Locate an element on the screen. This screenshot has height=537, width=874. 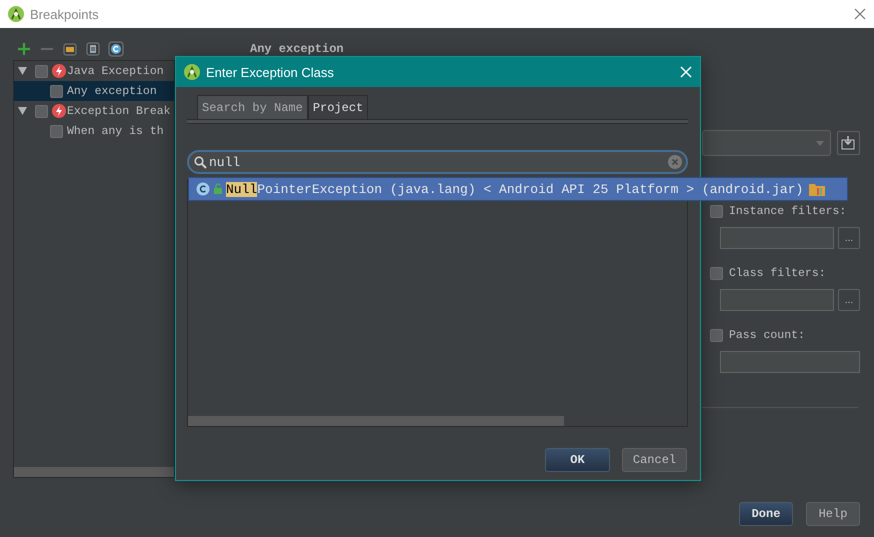
tree-item: Exception Break is located at coordinates (94, 111).